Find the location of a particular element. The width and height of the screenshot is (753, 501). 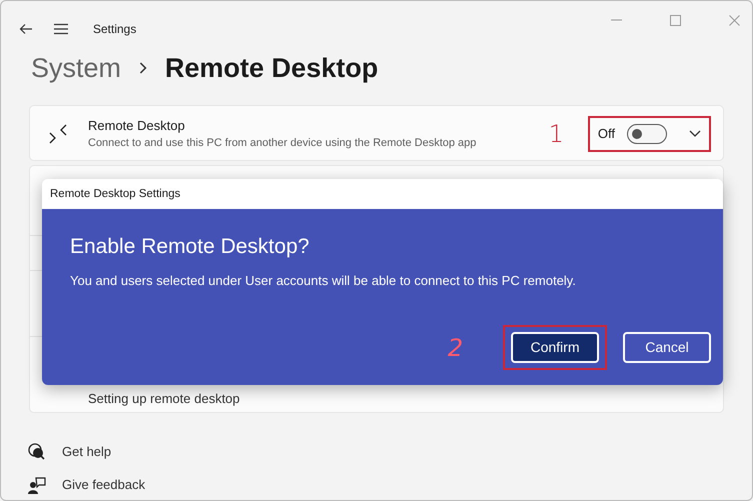

annotation-number: 2 is located at coordinates (455, 348).